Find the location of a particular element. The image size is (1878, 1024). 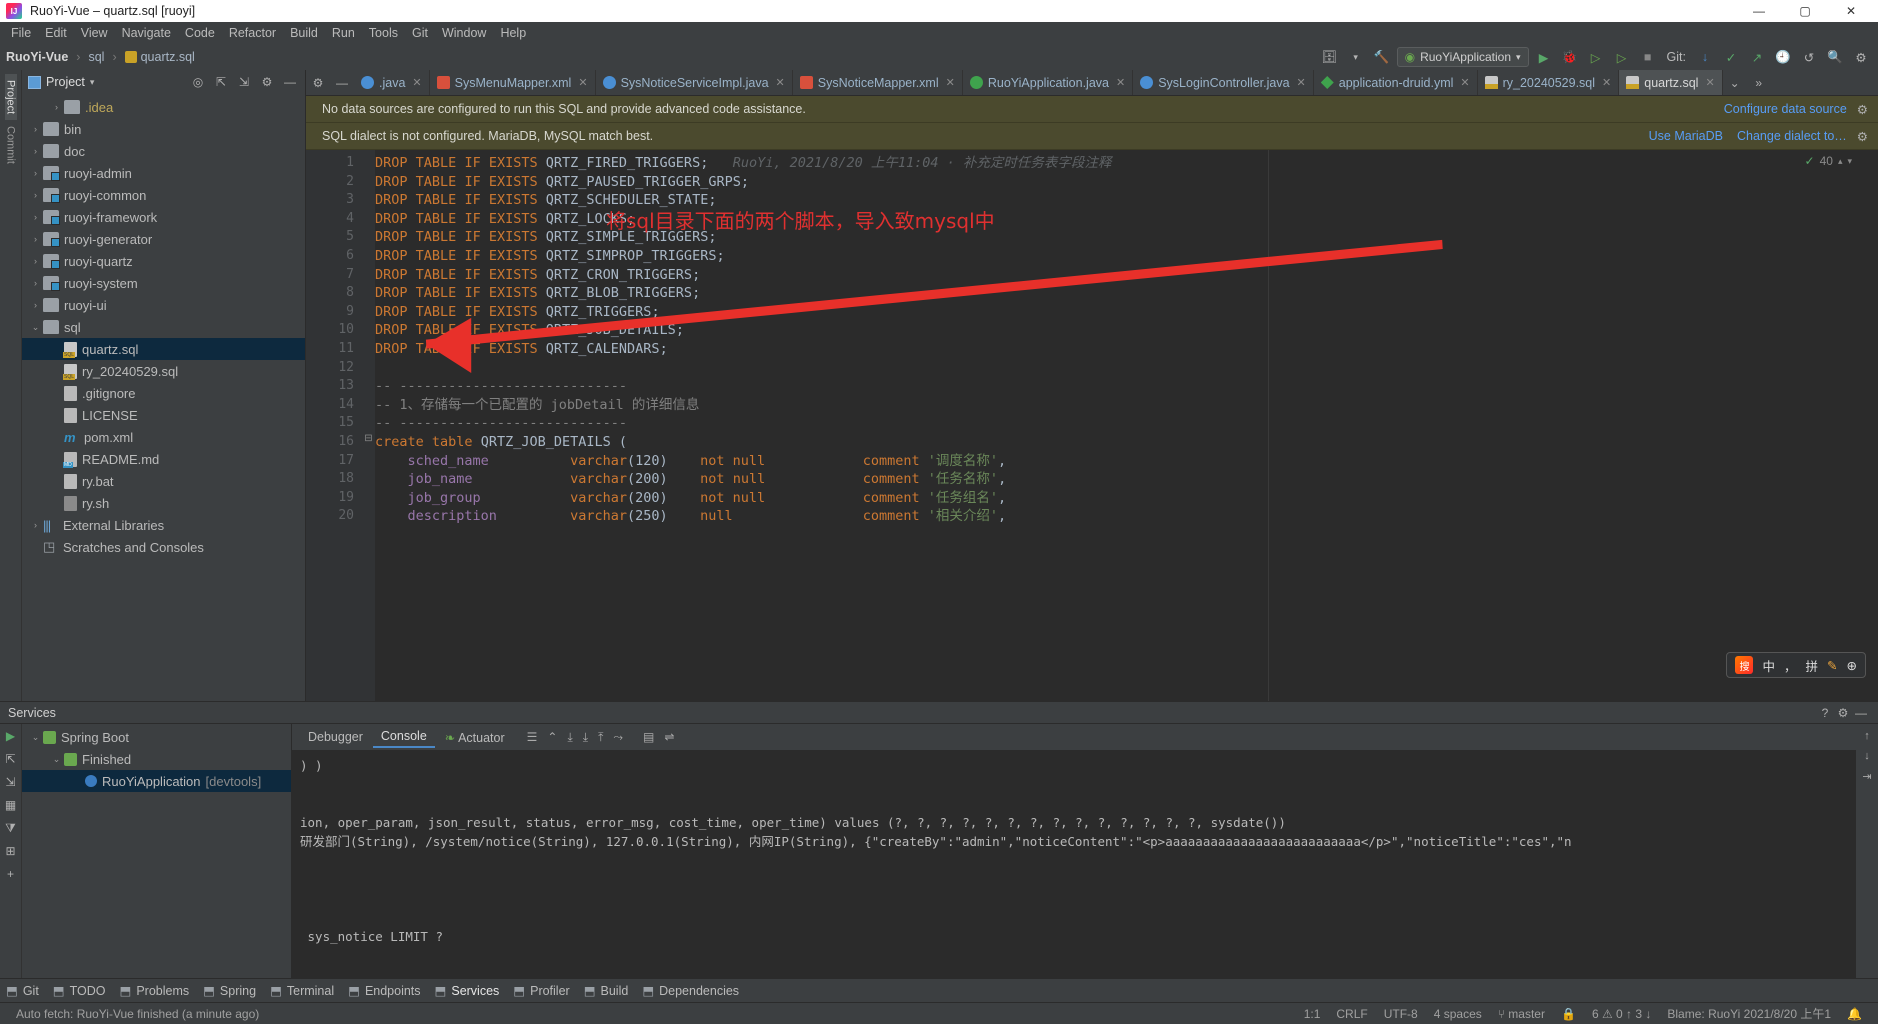

project-tree-item: › doc is located at coordinates (163, 151).